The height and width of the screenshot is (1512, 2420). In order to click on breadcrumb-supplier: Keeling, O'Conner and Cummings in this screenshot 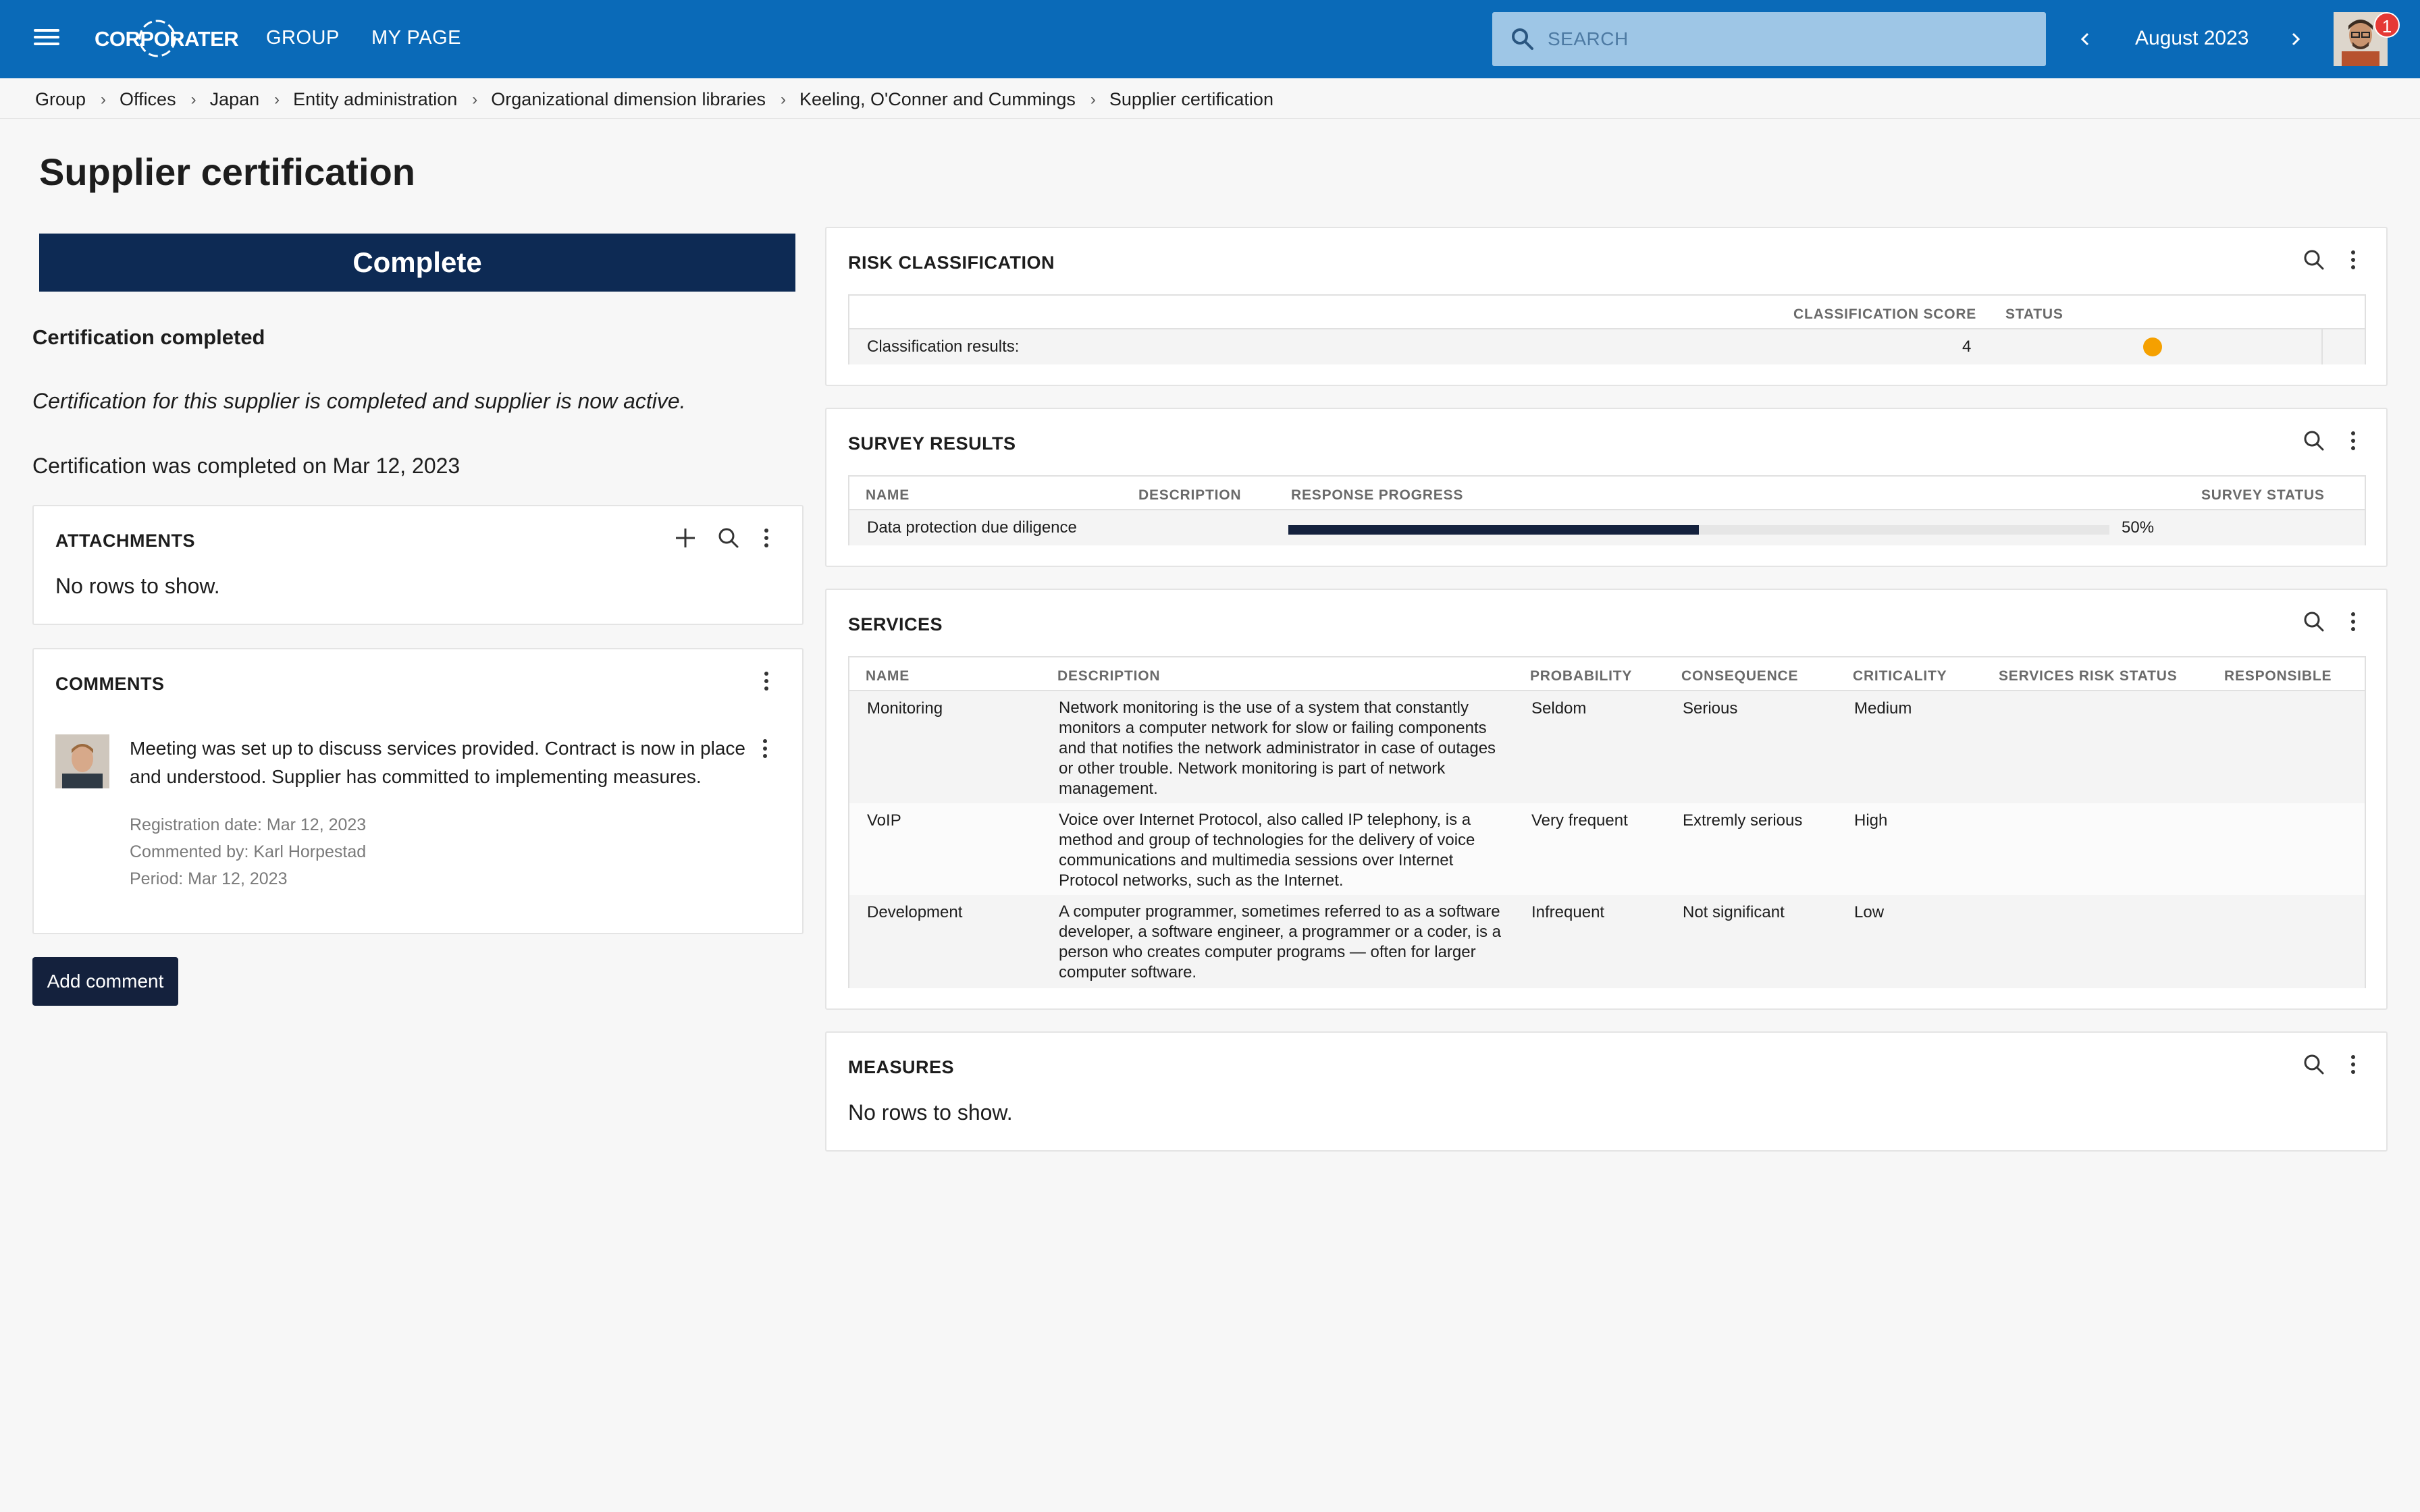, I will do `click(937, 99)`.